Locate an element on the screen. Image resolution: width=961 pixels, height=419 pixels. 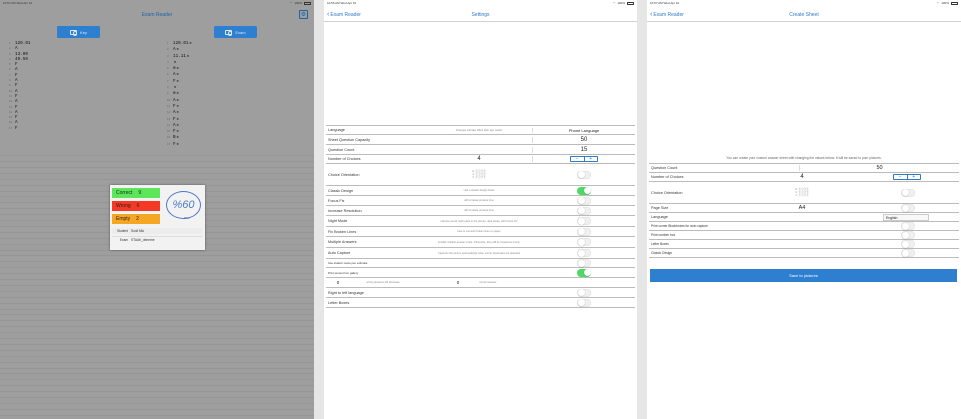
list-item: 17 F⊗ is located at coordinates (179, 145).